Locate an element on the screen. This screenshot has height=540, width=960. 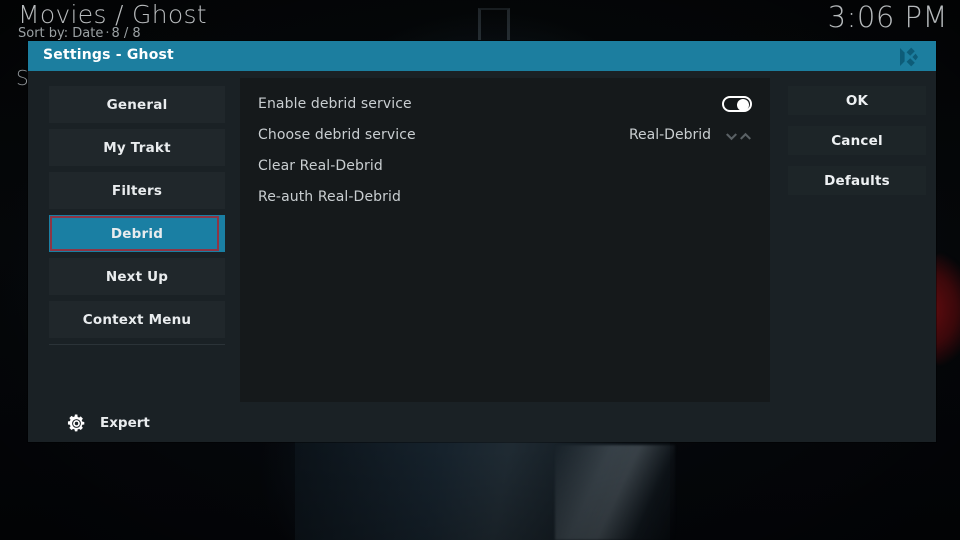
ok-button-label: OK is located at coordinates (857, 100).